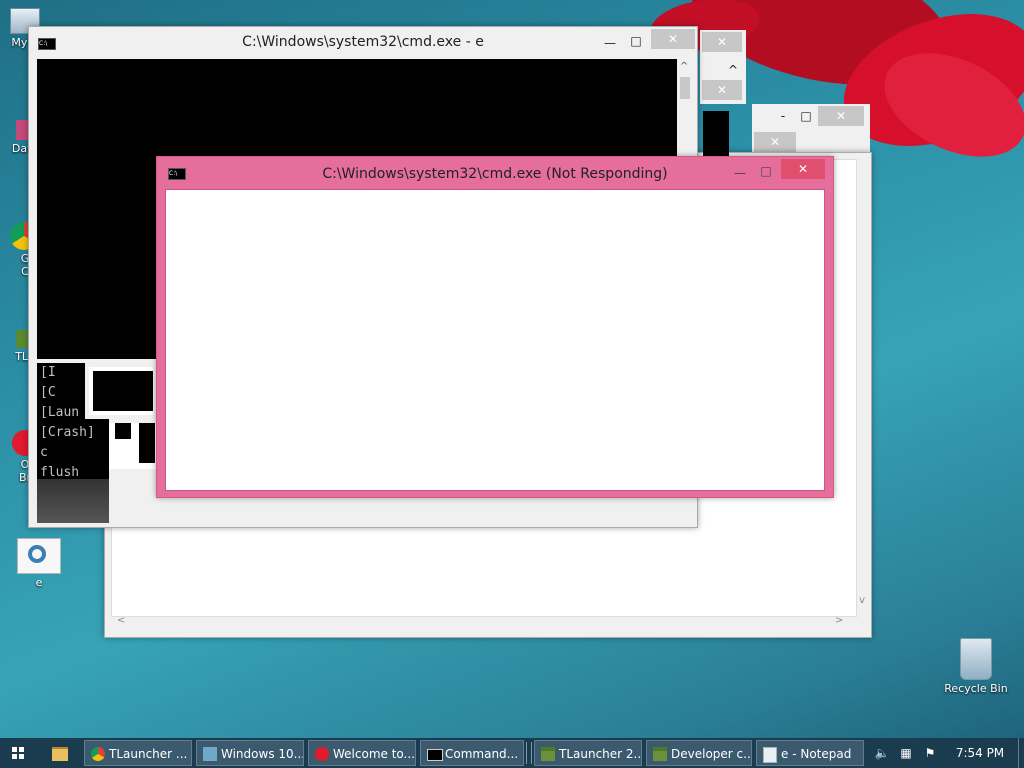 This screenshot has height=768, width=1024. What do you see at coordinates (529, 753) in the screenshot?
I see `taskbar-separator` at bounding box center [529, 753].